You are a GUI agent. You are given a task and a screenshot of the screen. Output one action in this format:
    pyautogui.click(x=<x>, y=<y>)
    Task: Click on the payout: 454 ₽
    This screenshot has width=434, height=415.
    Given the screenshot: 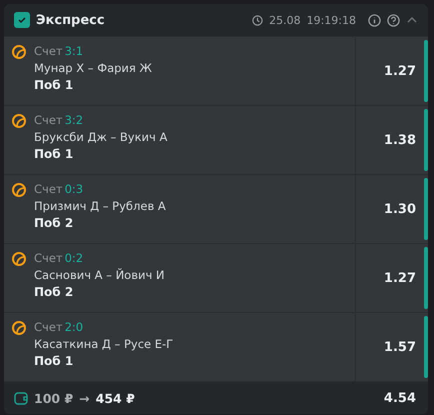 What is the action you would take?
    pyautogui.click(x=116, y=398)
    